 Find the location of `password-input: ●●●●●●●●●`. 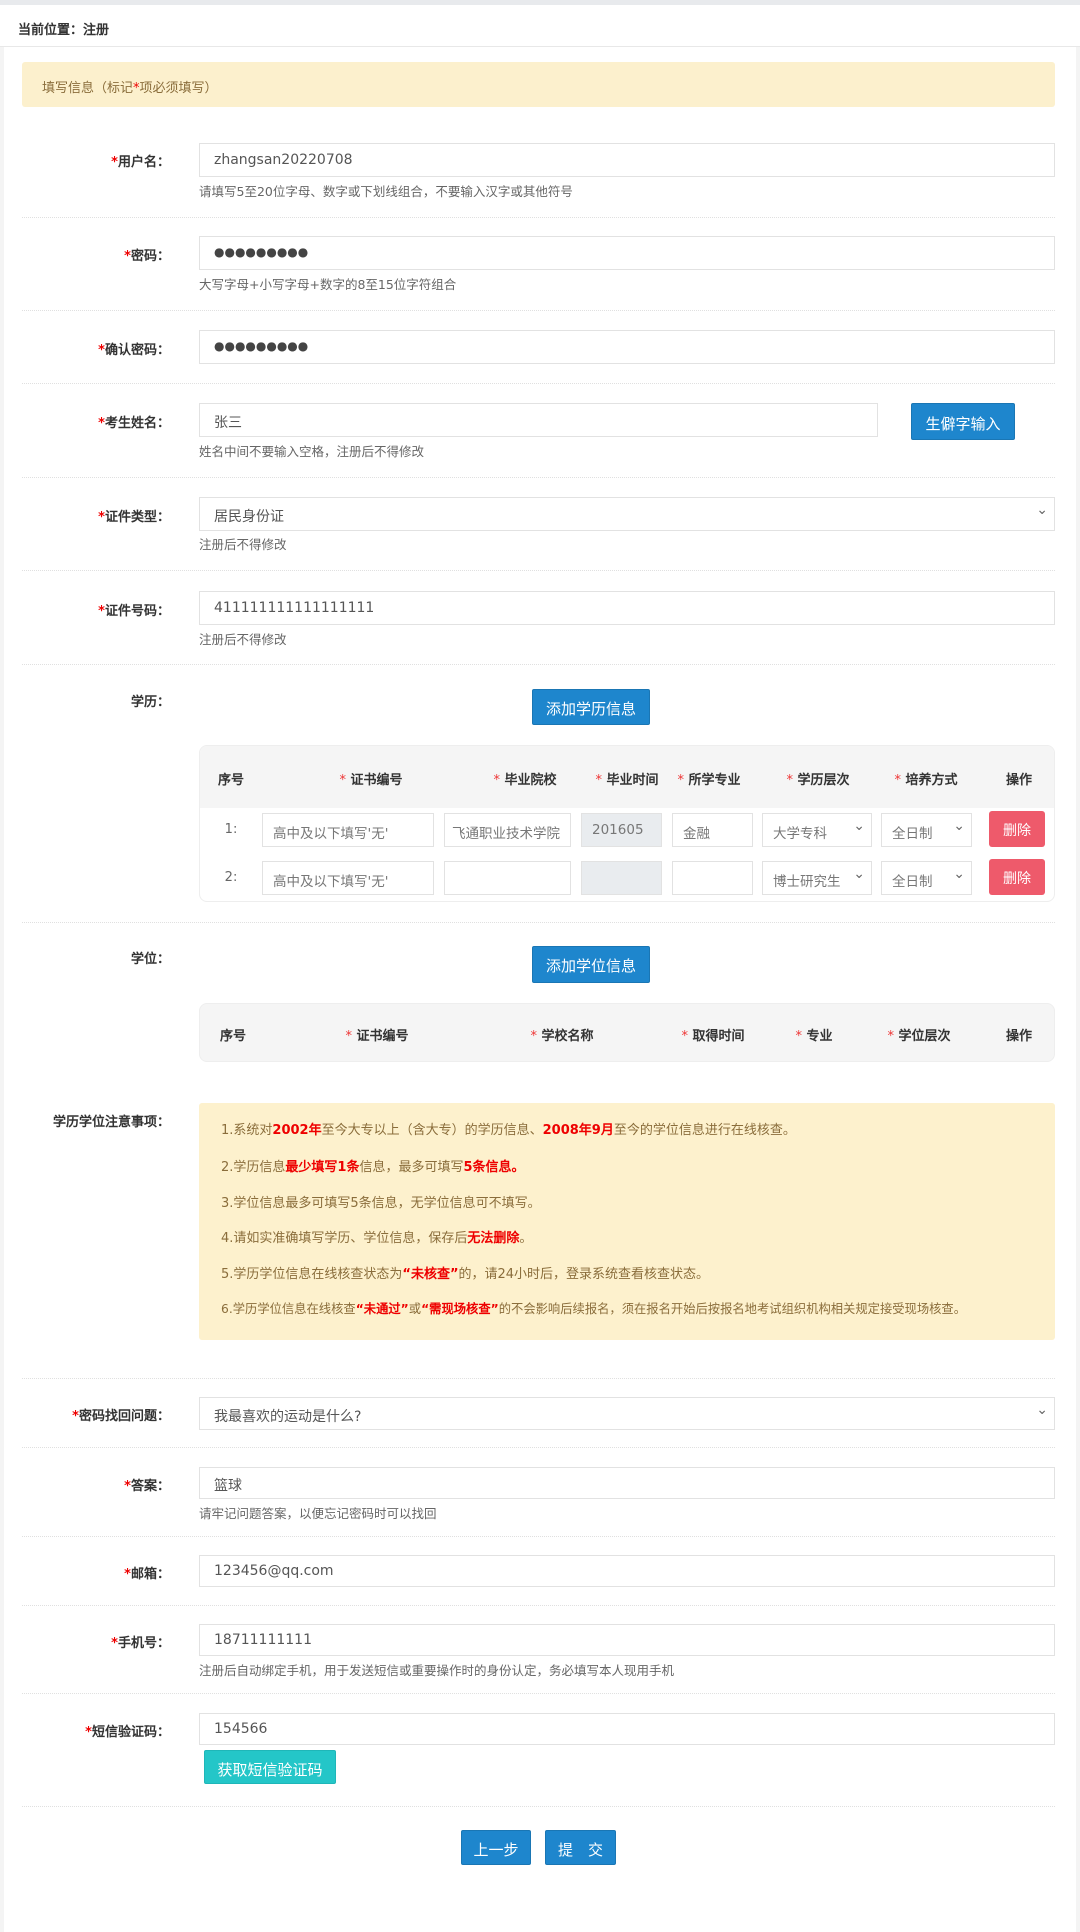

password-input: ●●●●●●●●● is located at coordinates (627, 253).